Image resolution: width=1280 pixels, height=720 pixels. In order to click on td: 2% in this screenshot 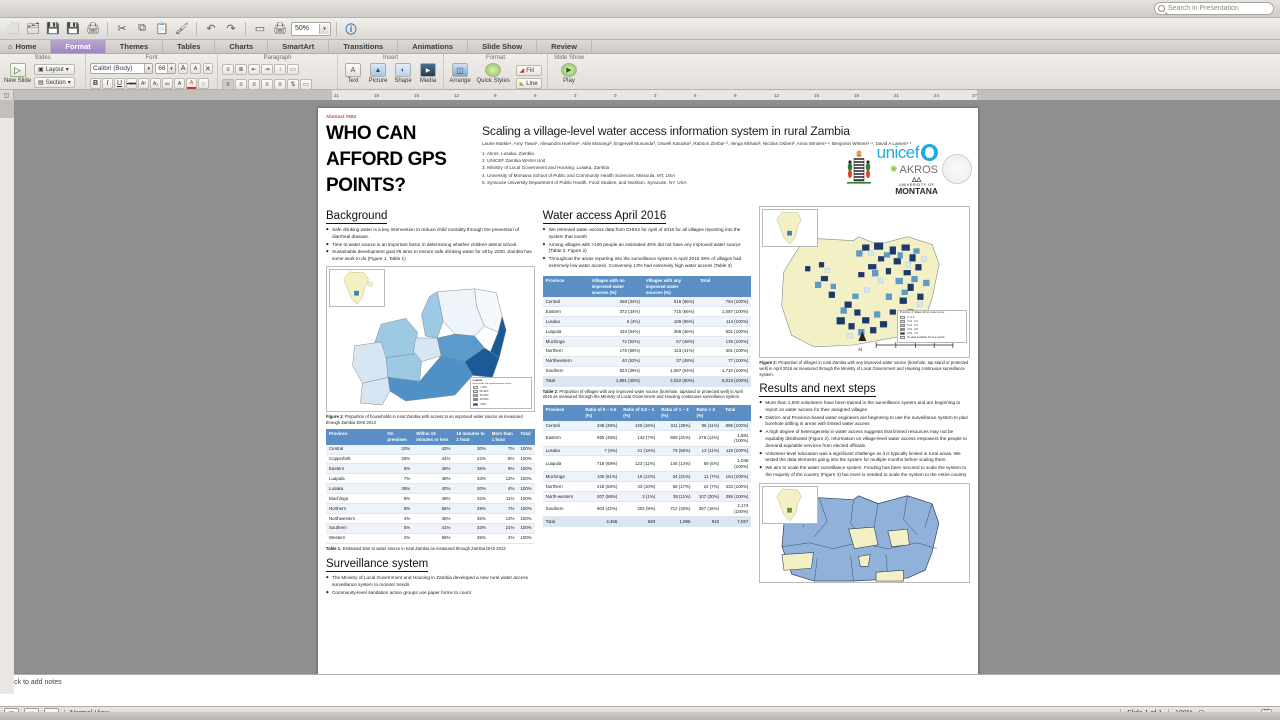, I will do `click(399, 538)`.